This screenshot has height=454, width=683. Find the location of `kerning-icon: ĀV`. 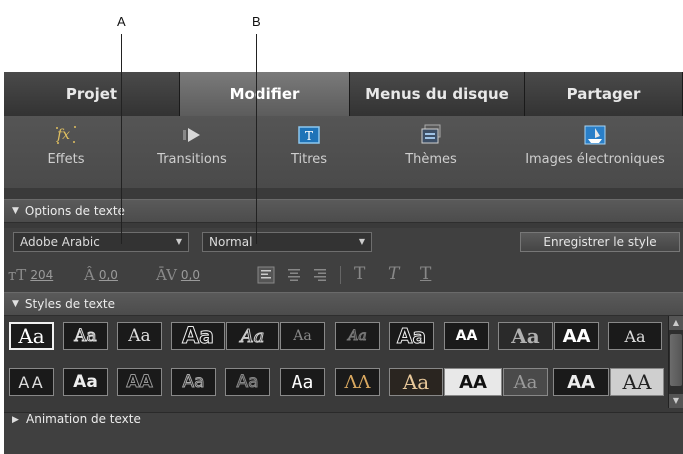

kerning-icon: ĀV is located at coordinates (166, 275).